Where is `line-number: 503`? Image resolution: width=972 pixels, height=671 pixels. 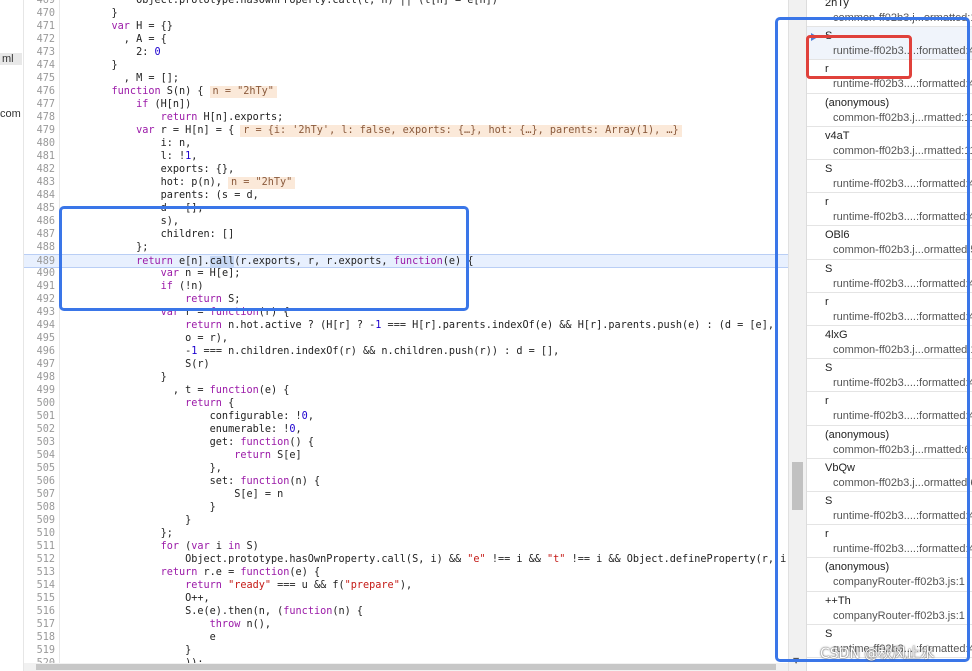
line-number: 503 is located at coordinates (39, 442).